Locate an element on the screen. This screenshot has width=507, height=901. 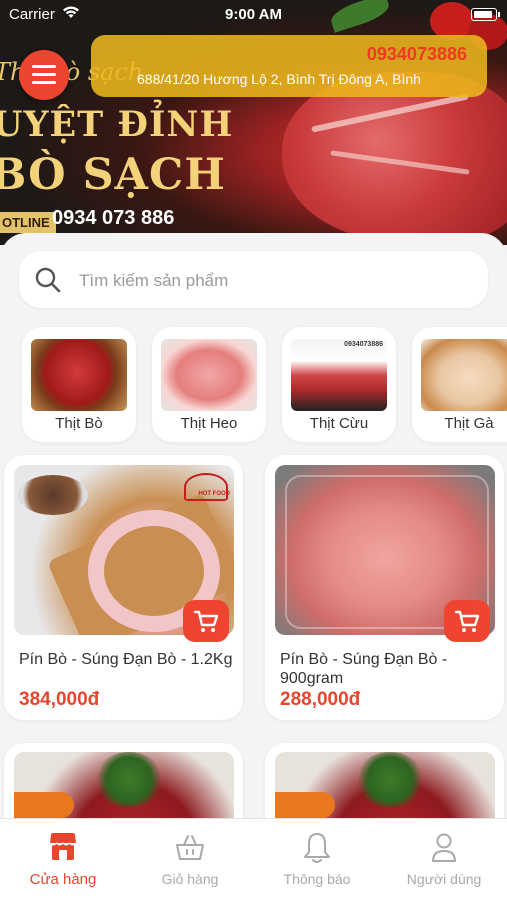
tab-user: Người dùng is located at coordinates (444, 860).